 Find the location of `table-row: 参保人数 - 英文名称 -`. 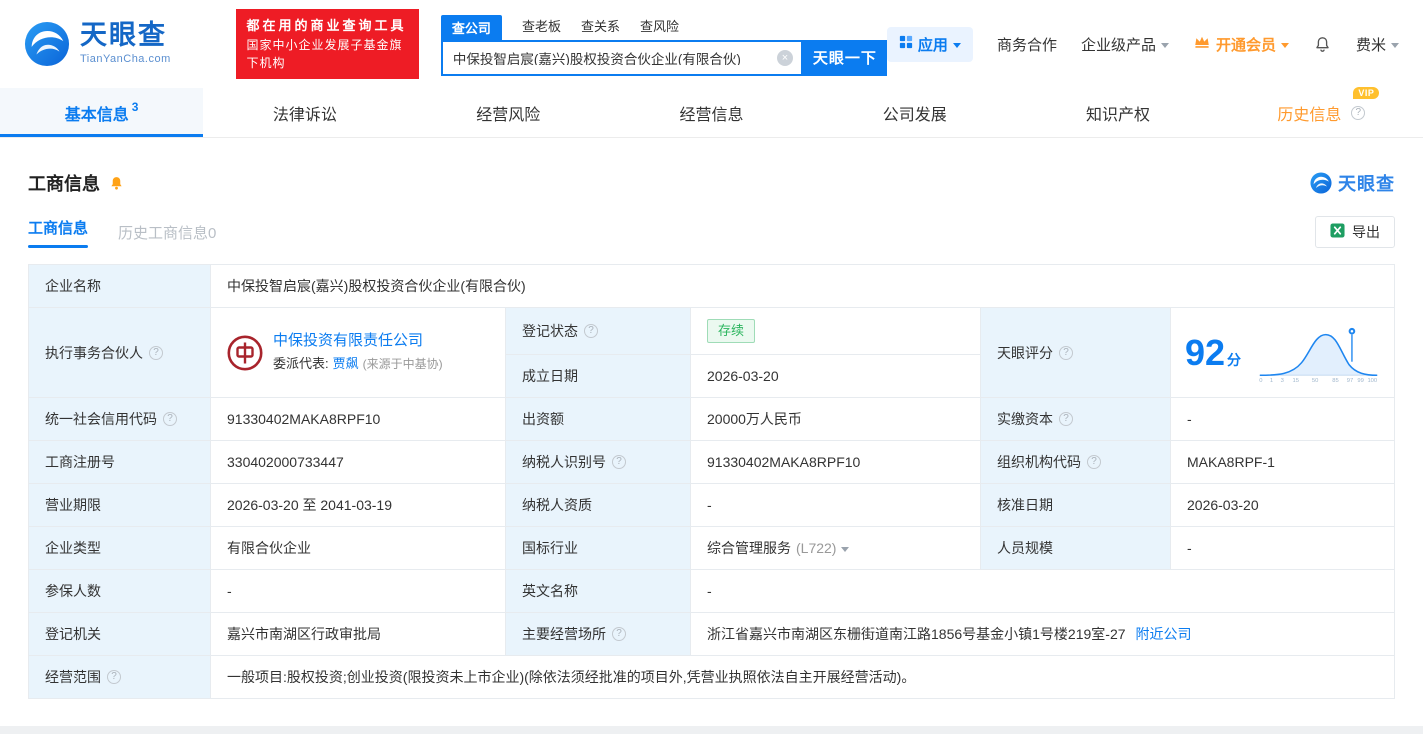

table-row: 参保人数 - 英文名称 - is located at coordinates (711, 591).